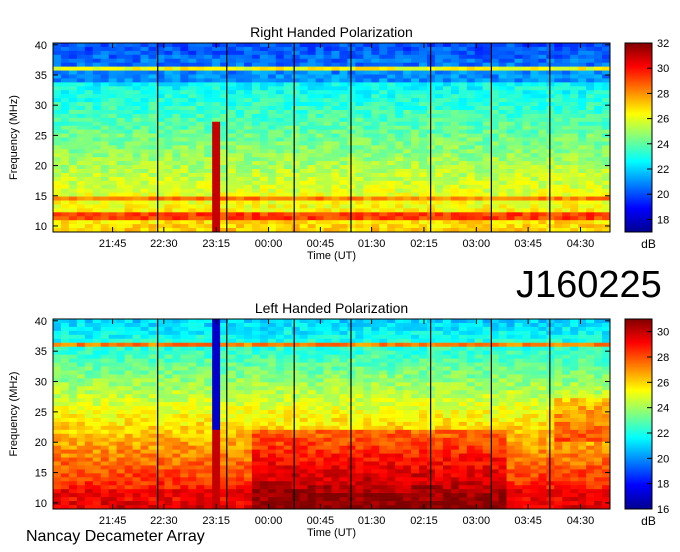 Image resolution: width=680 pixels, height=552 pixels. I want to click on colorbar-tick-label: 24, so click(663, 145).